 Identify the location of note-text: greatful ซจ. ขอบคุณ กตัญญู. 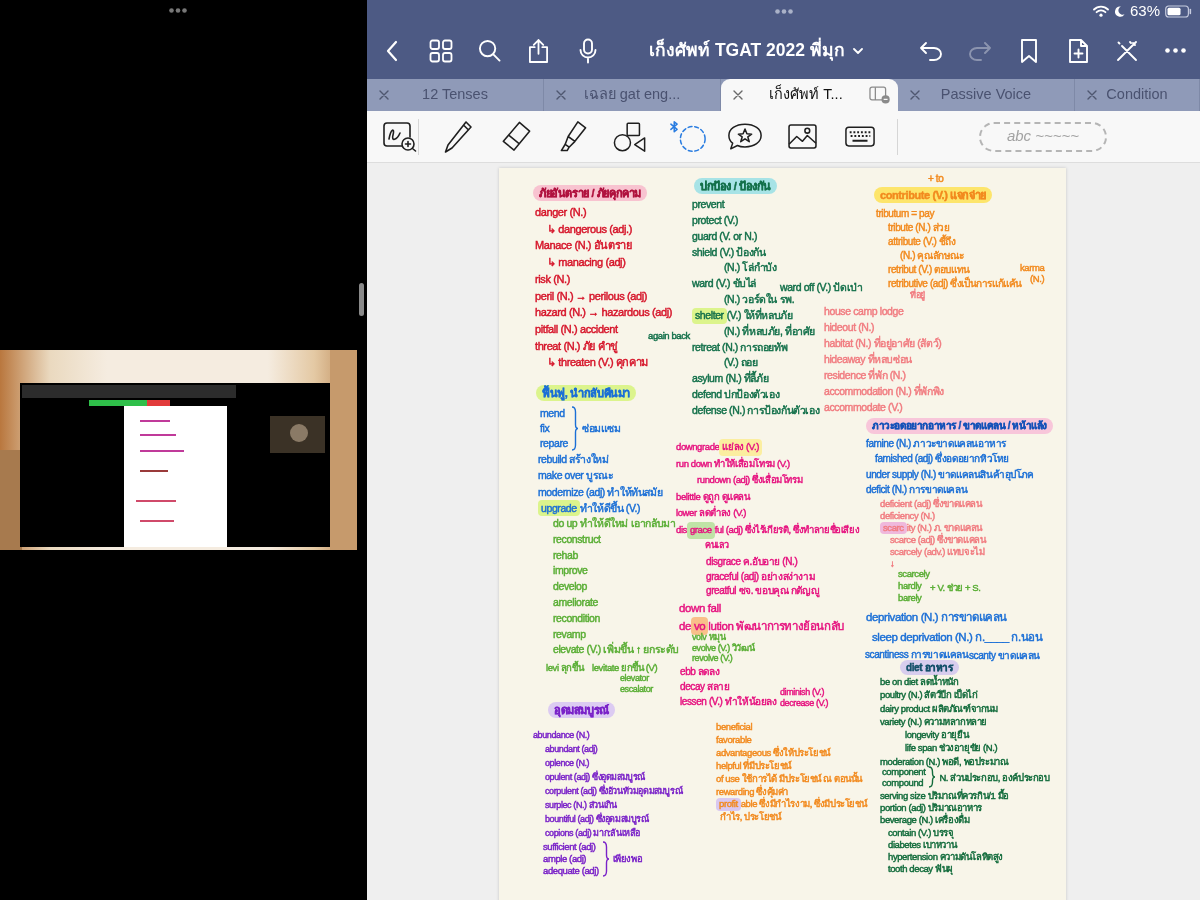
(763, 591).